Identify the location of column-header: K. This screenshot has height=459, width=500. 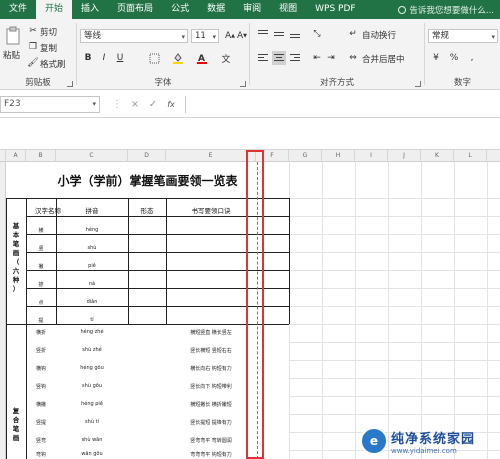
(437, 156).